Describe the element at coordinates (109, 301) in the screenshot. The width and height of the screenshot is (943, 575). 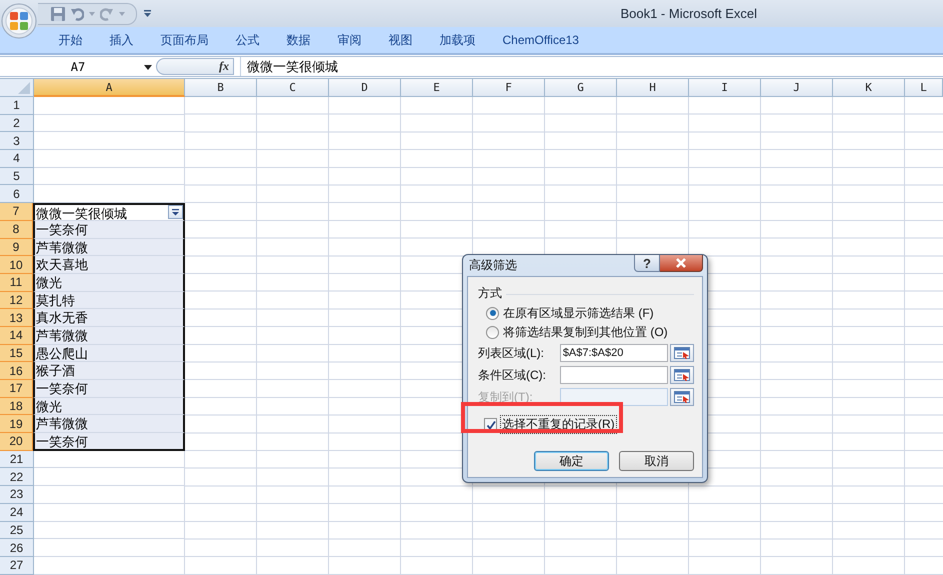
I see `table-cell: 莫扎特` at that location.